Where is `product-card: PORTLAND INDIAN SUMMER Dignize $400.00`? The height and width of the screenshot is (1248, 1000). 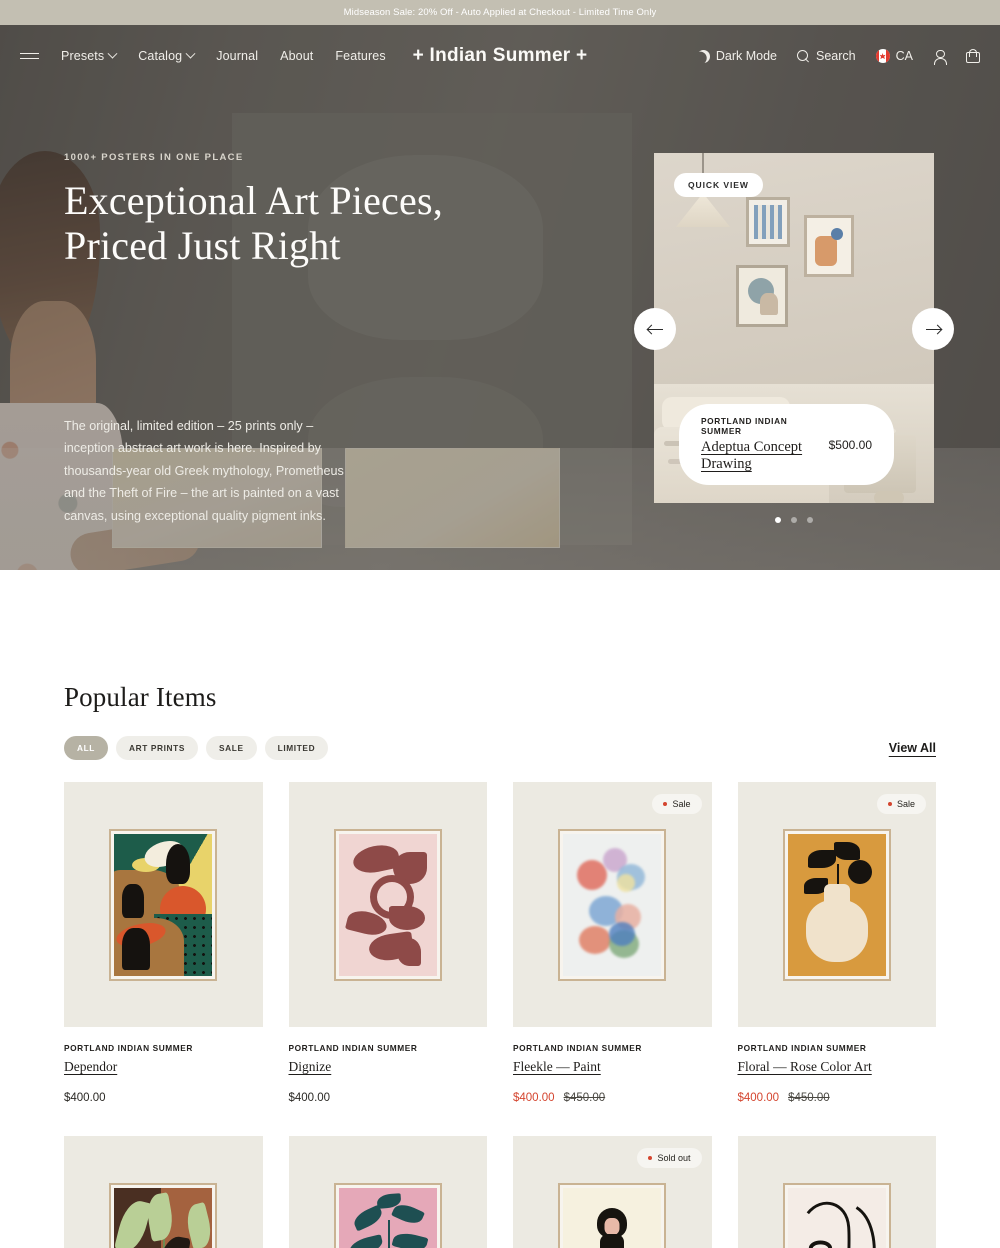 product-card: PORTLAND INDIAN SUMMER Dignize $400.00 is located at coordinates (388, 943).